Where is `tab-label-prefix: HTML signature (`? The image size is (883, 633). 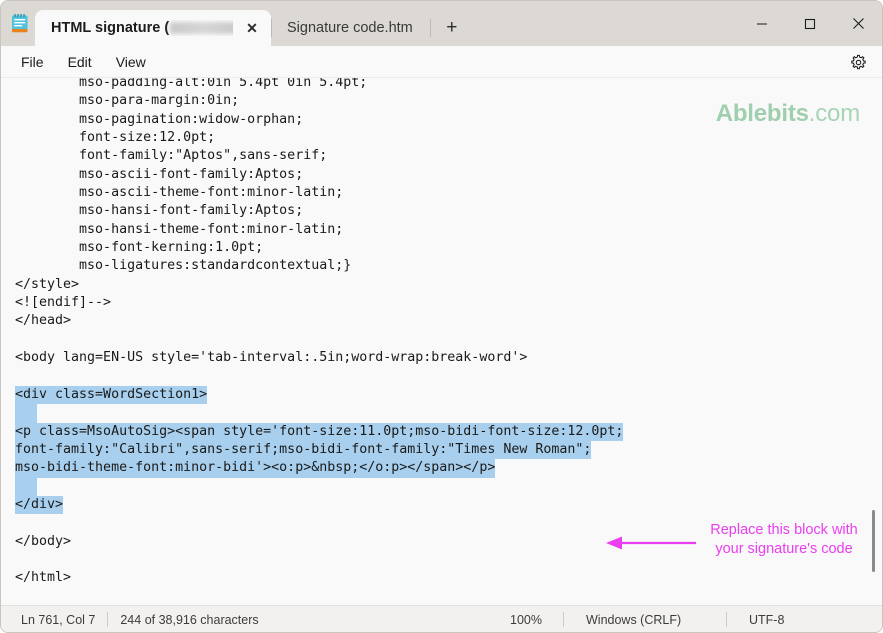
tab-label-prefix: HTML signature ( is located at coordinates (110, 28).